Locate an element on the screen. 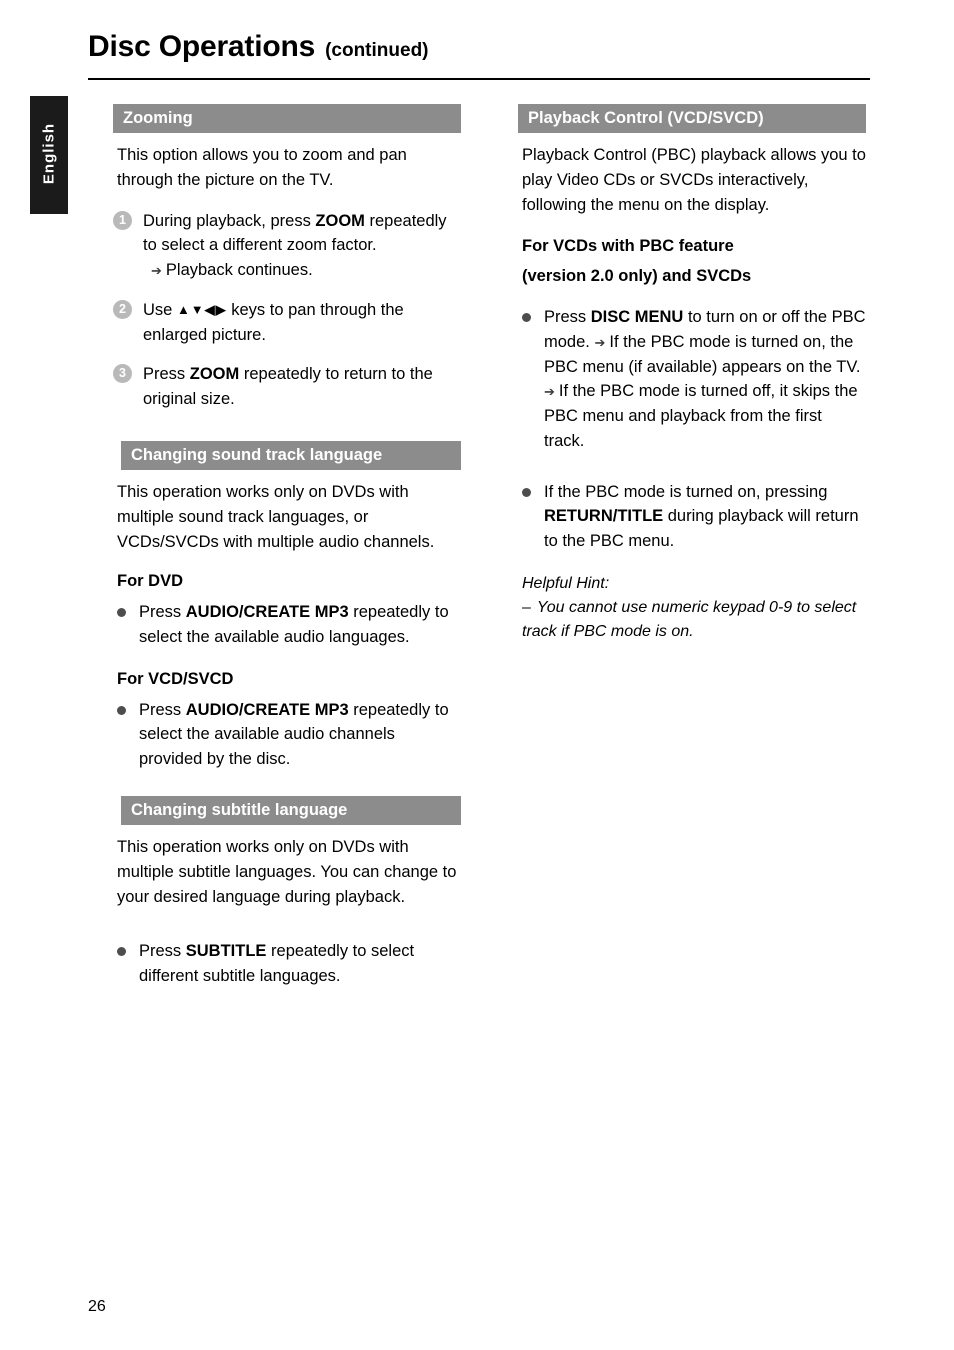  language-tab-label: English is located at coordinates (49, 153).